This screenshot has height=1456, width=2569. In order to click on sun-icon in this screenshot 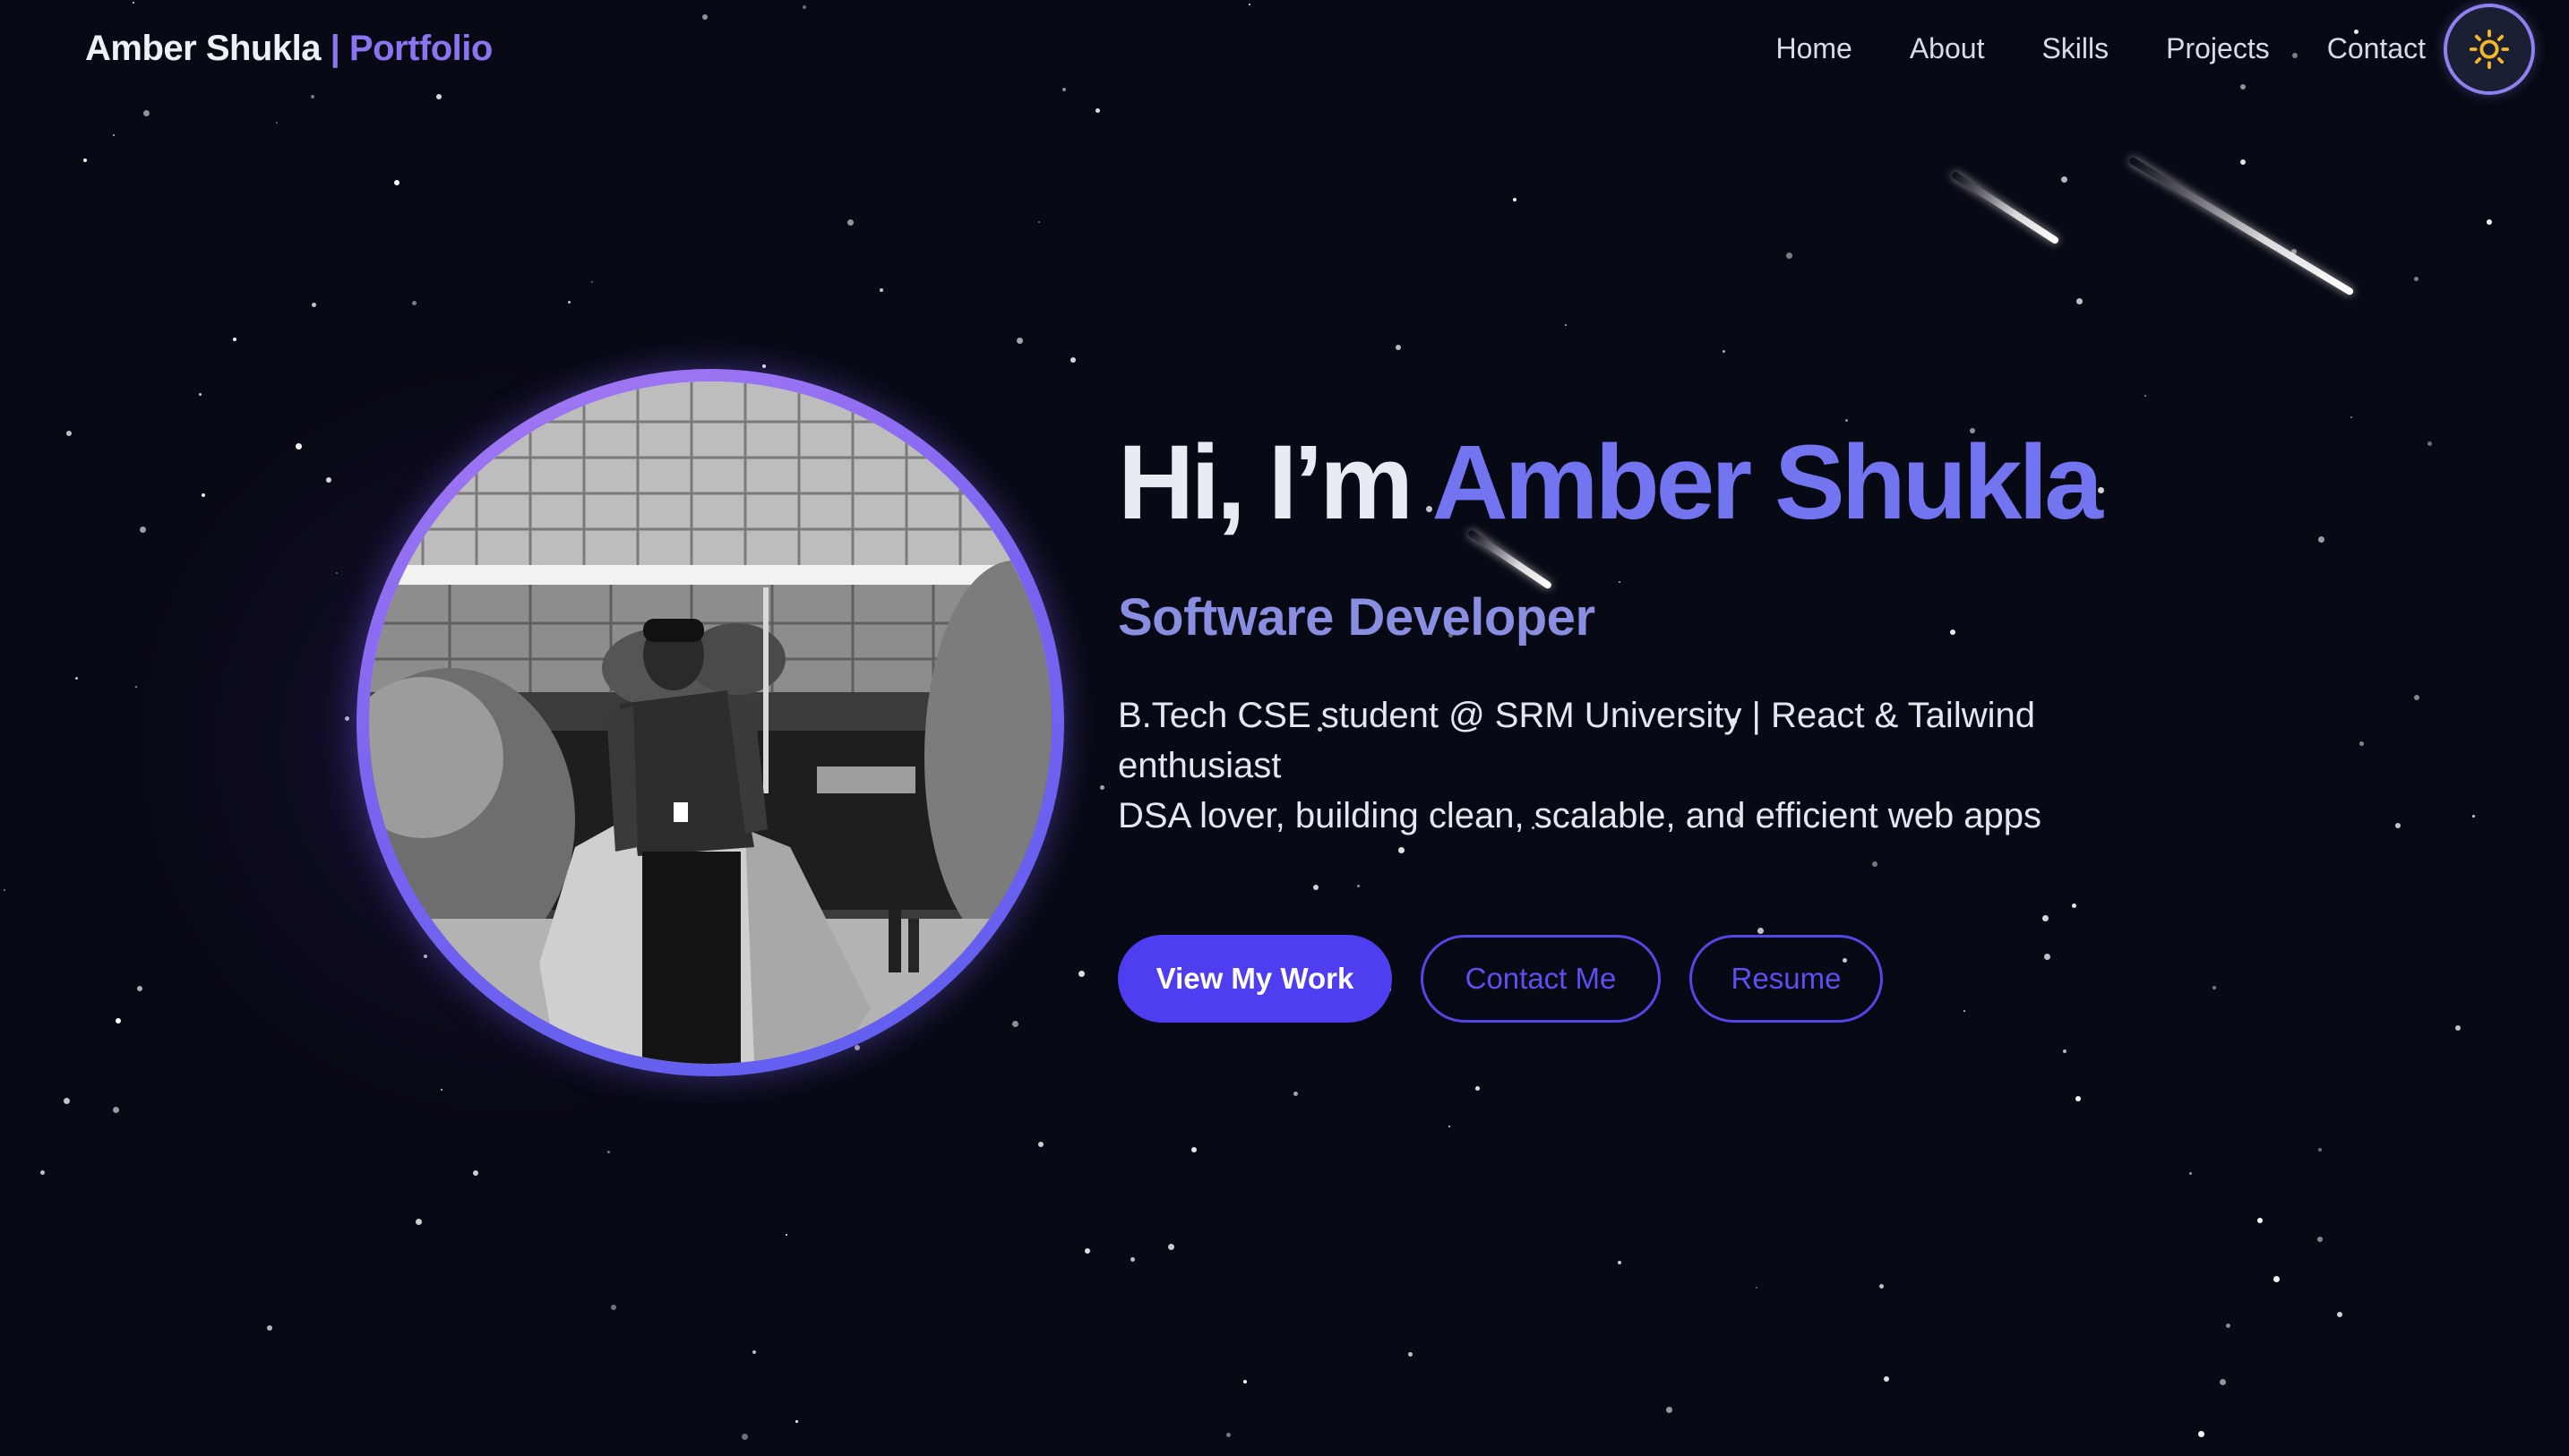, I will do `click(2489, 49)`.